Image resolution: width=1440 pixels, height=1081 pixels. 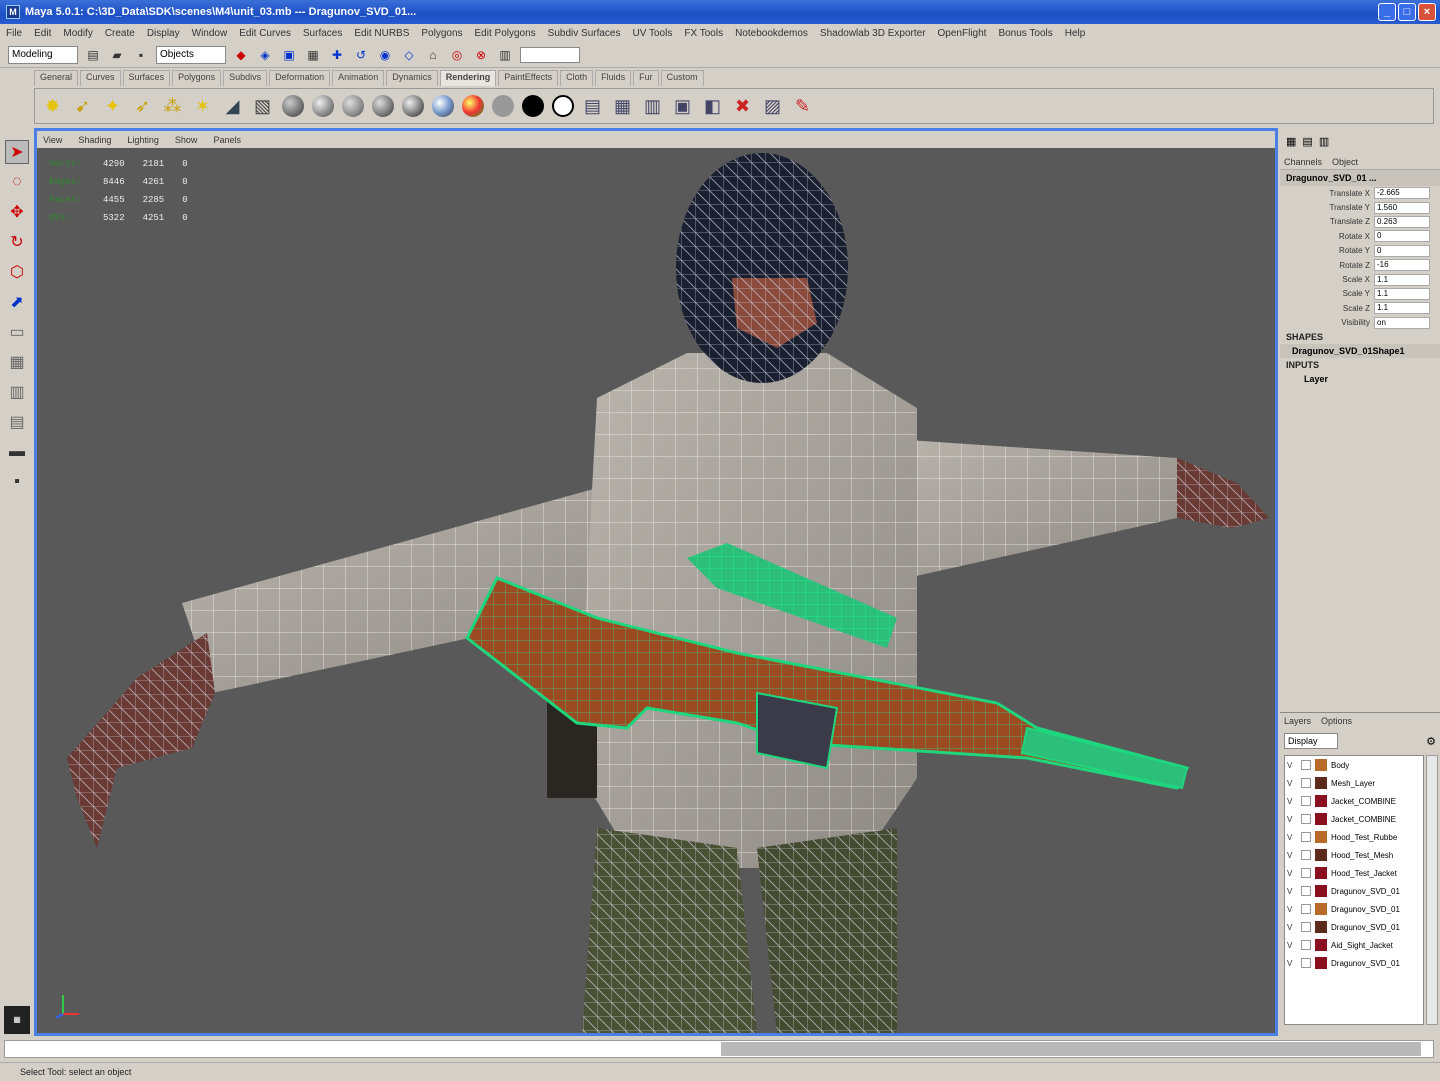 I want to click on cancel-render-icon: ✖, so click(x=742, y=106).